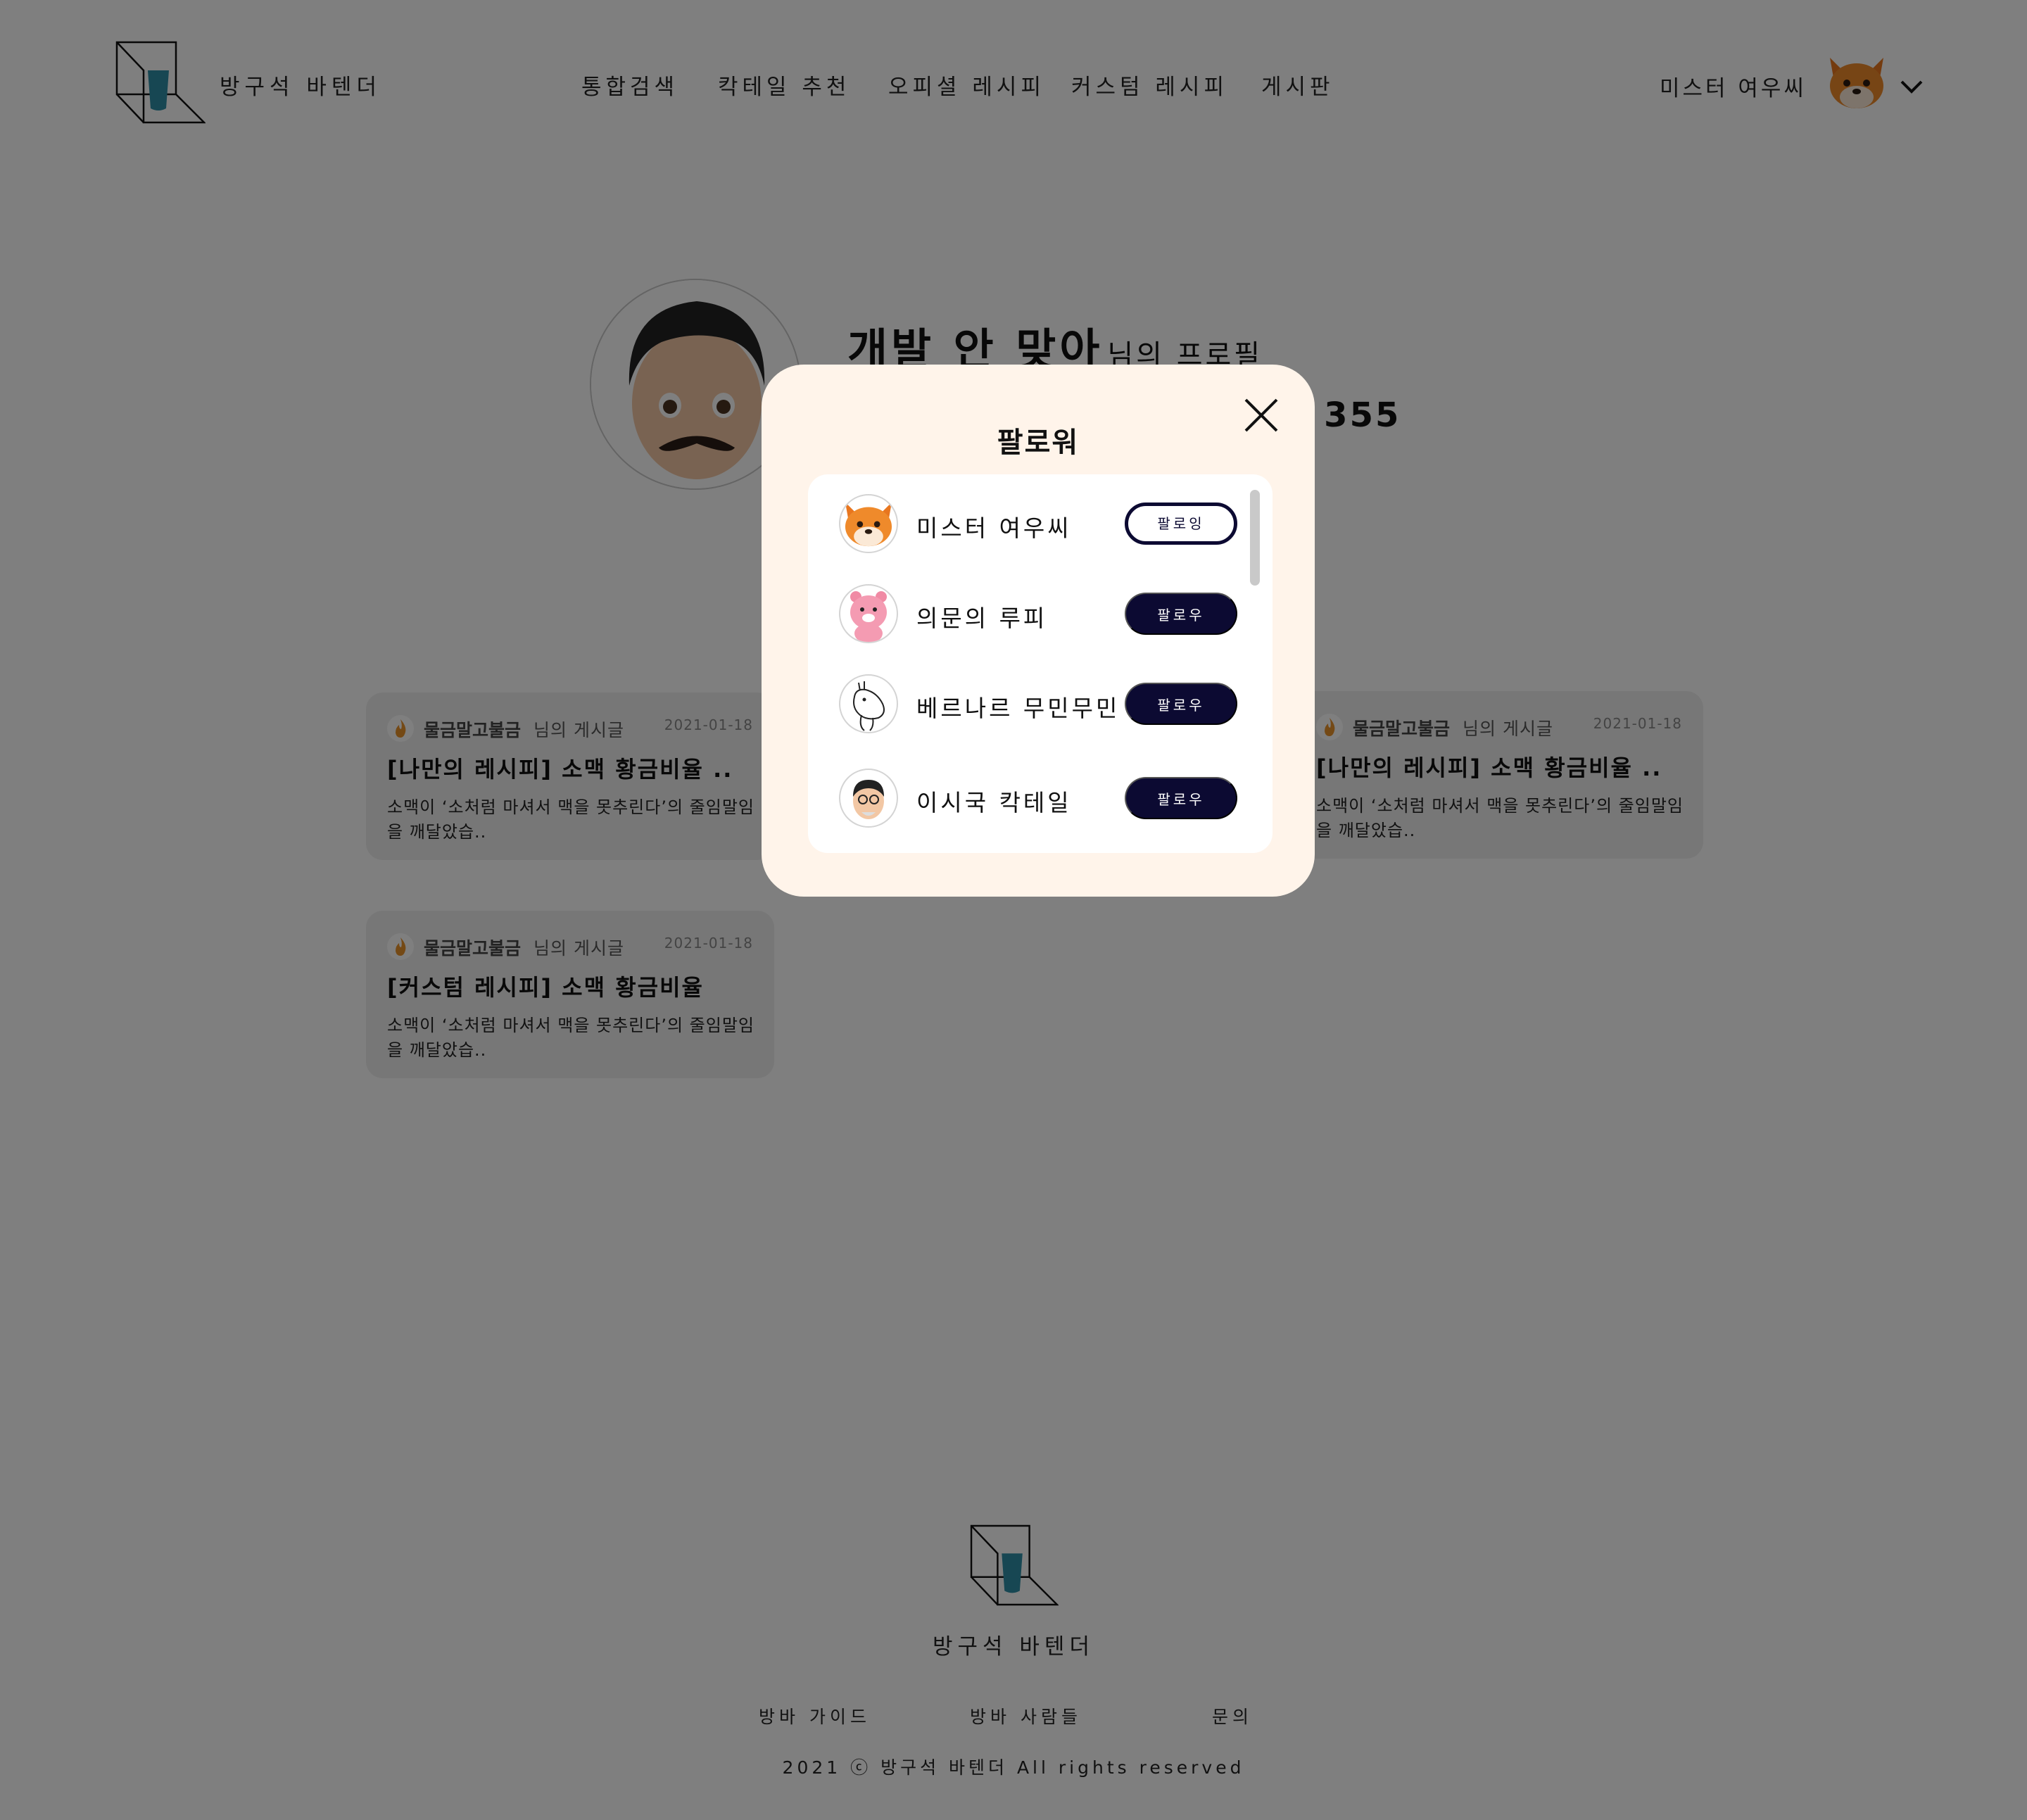 This screenshot has height=1820, width=2027. What do you see at coordinates (1181, 524) in the screenshot?
I see `following-button: 팔로잉` at bounding box center [1181, 524].